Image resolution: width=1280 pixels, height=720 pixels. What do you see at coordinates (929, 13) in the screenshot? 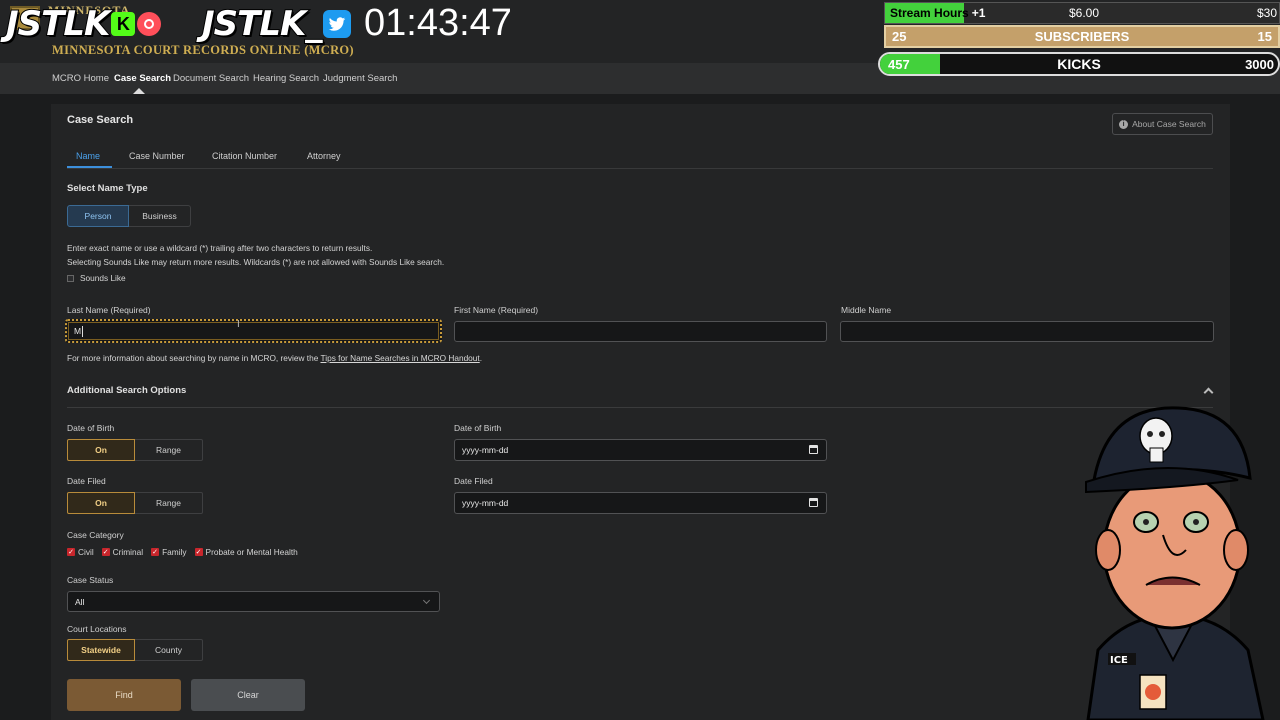
I see `stream-hours-label: Stream Hours` at bounding box center [929, 13].